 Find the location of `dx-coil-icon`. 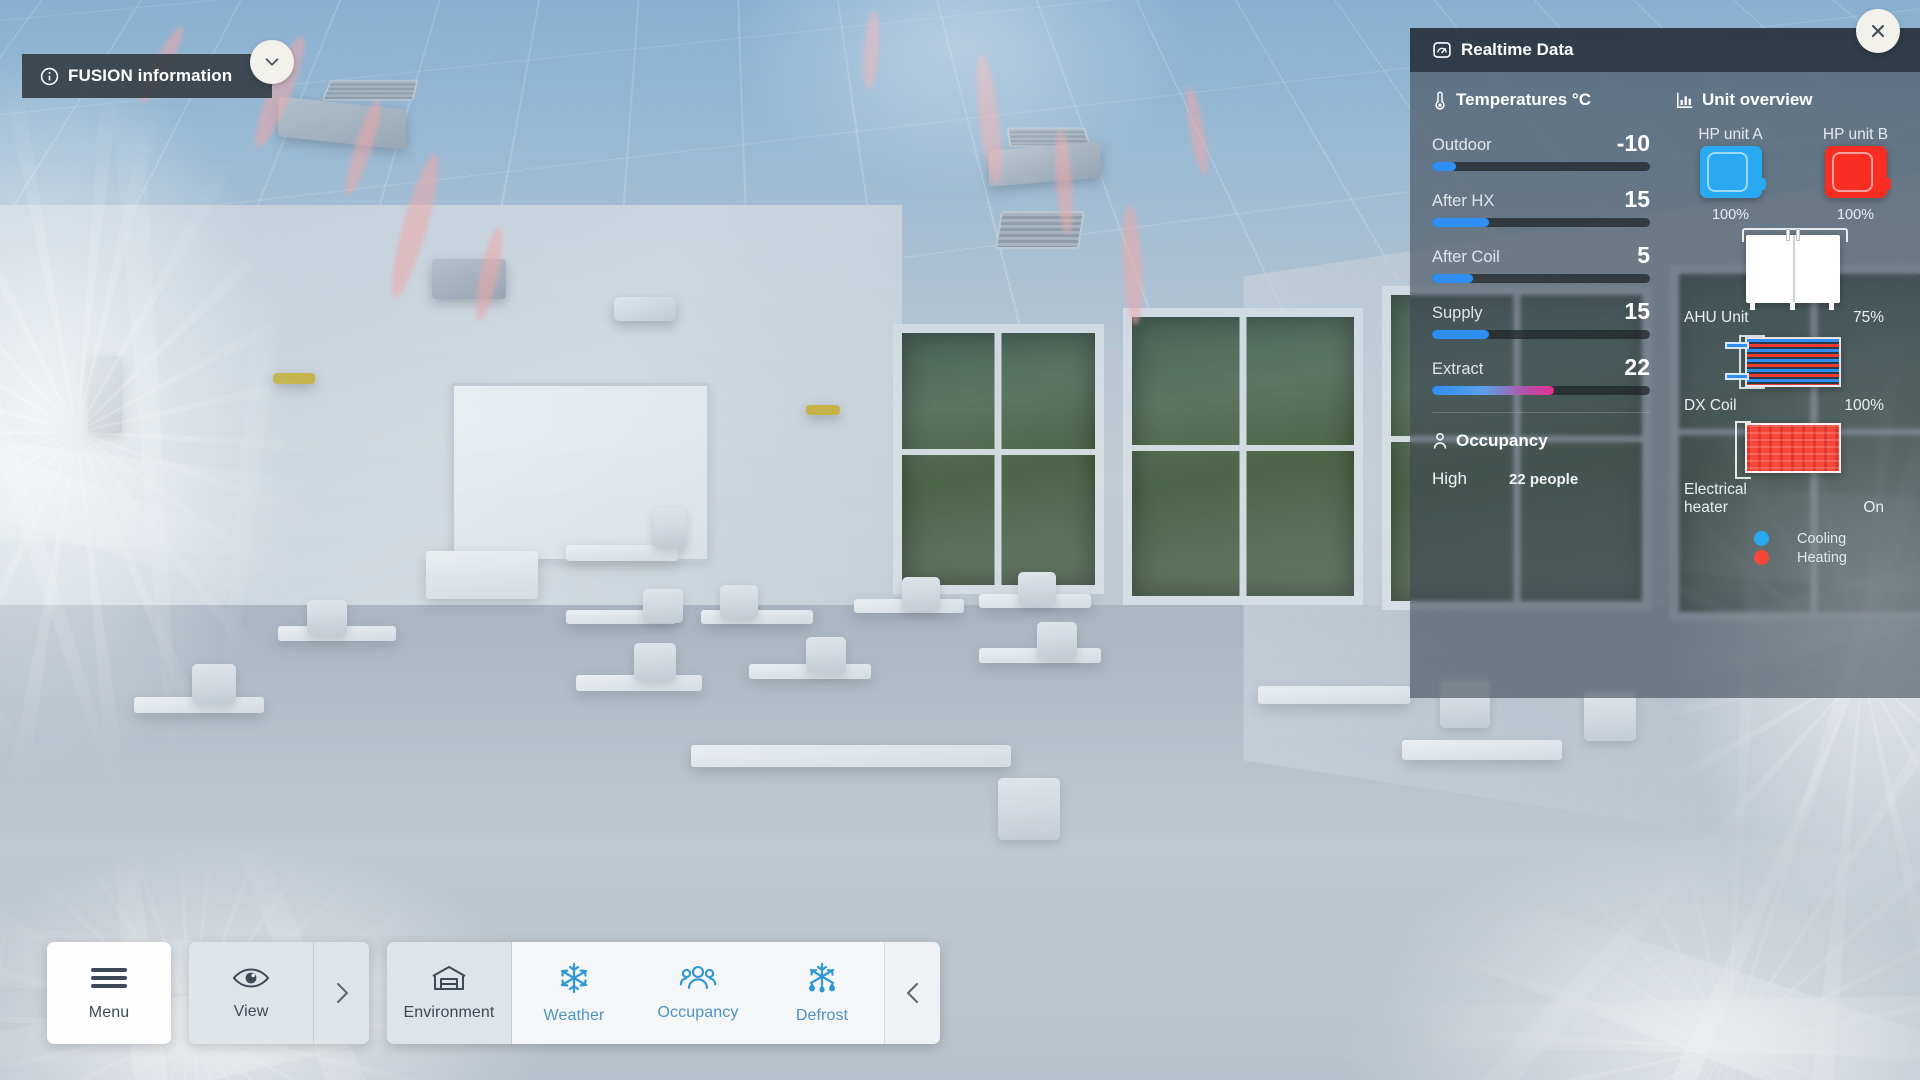

dx-coil-icon is located at coordinates (1793, 362).